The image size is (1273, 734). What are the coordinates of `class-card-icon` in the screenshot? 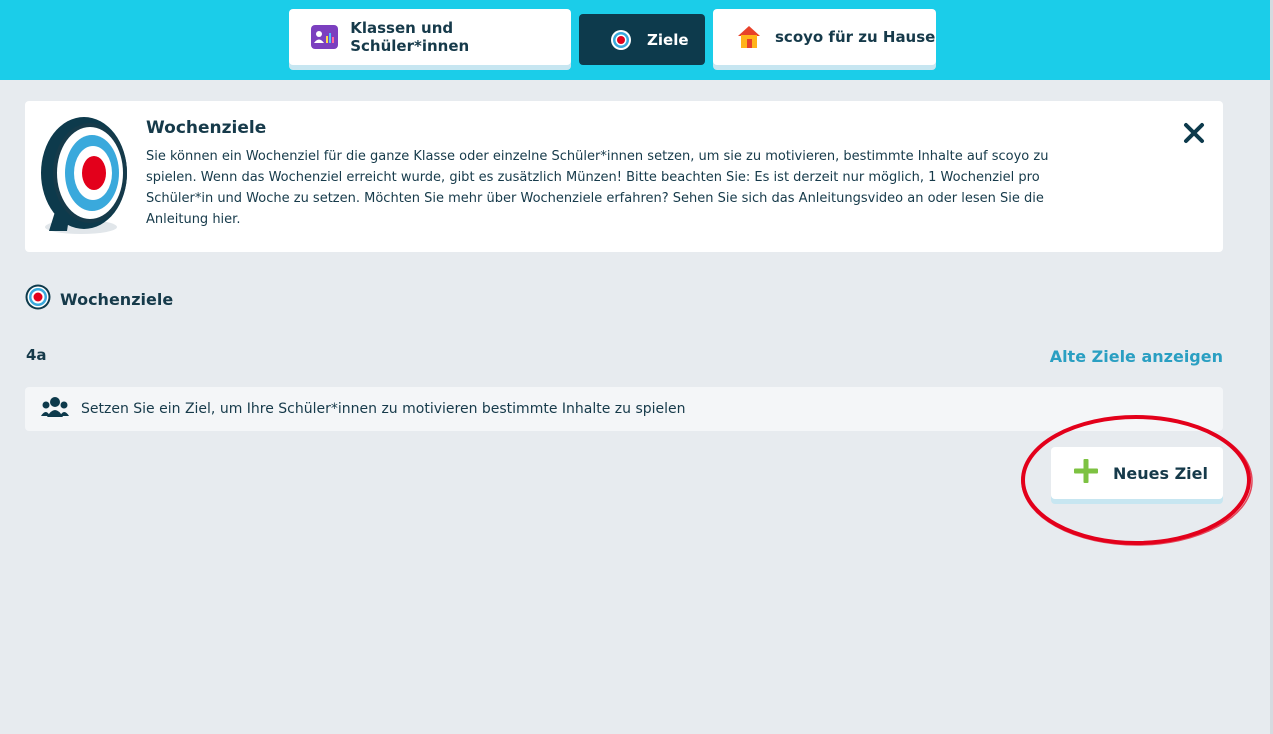 It's located at (325, 37).